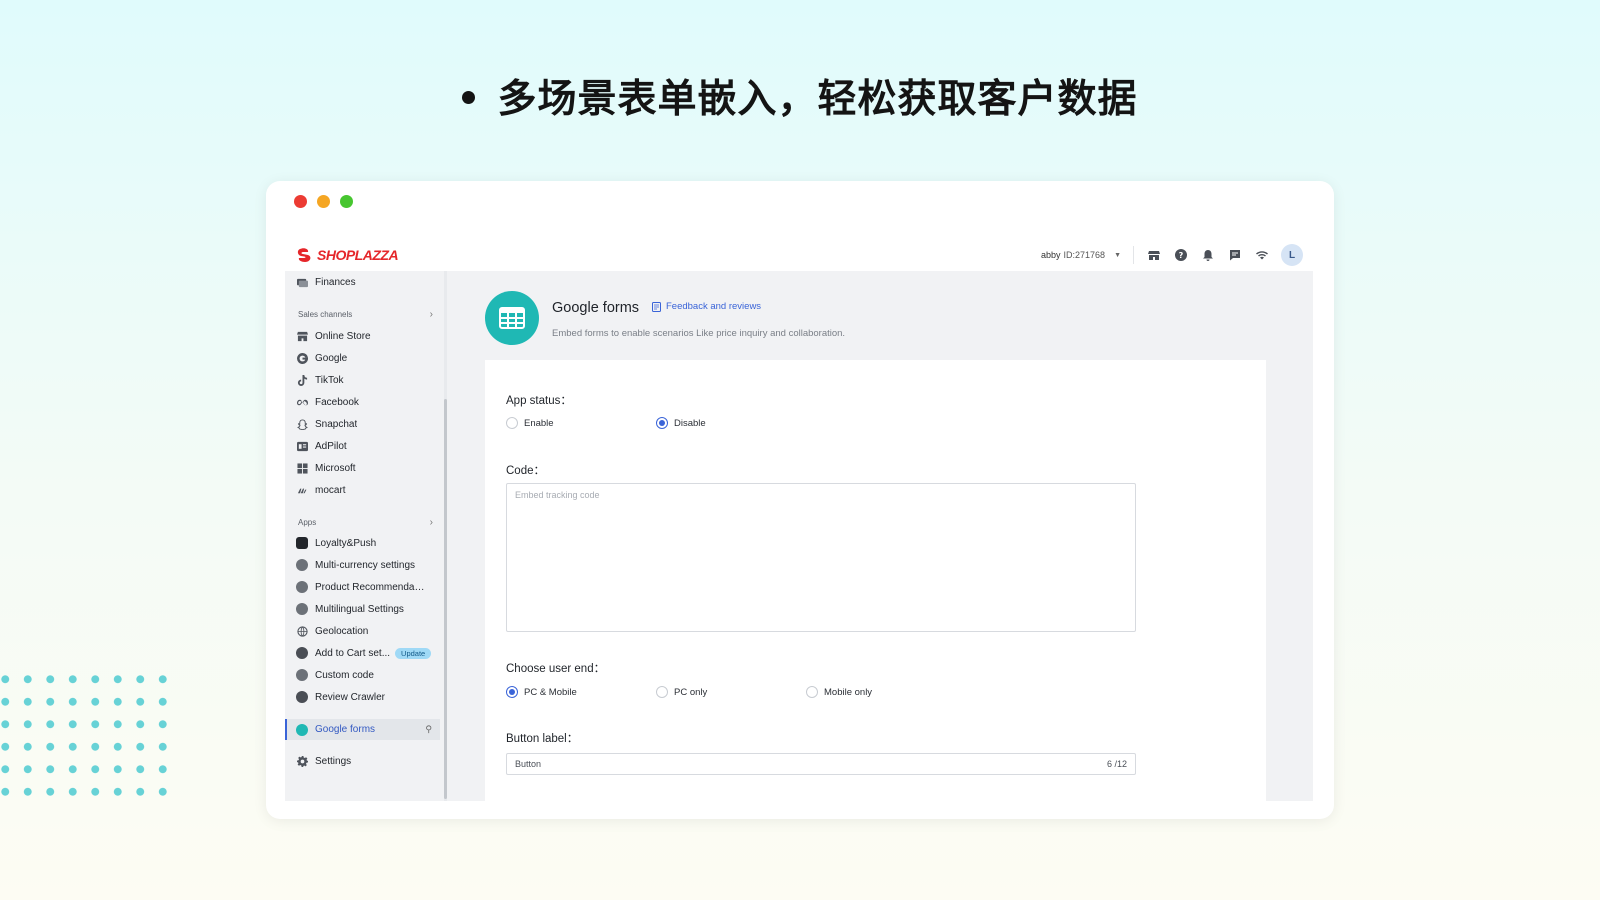 This screenshot has height=900, width=1600. What do you see at coordinates (302, 490) in the screenshot?
I see `mocart-icon` at bounding box center [302, 490].